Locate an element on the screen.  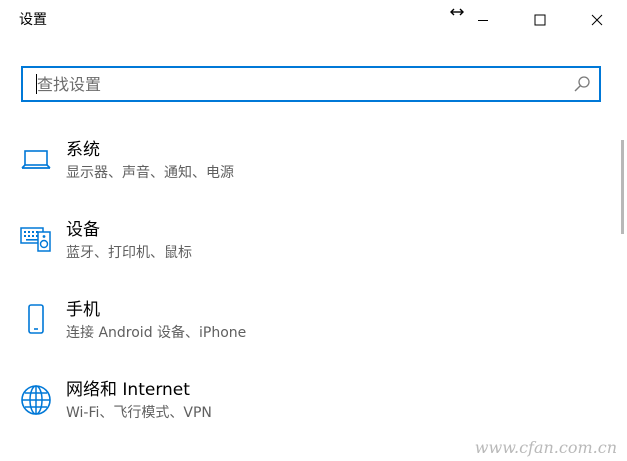
minimize-icon is located at coordinates (483, 20).